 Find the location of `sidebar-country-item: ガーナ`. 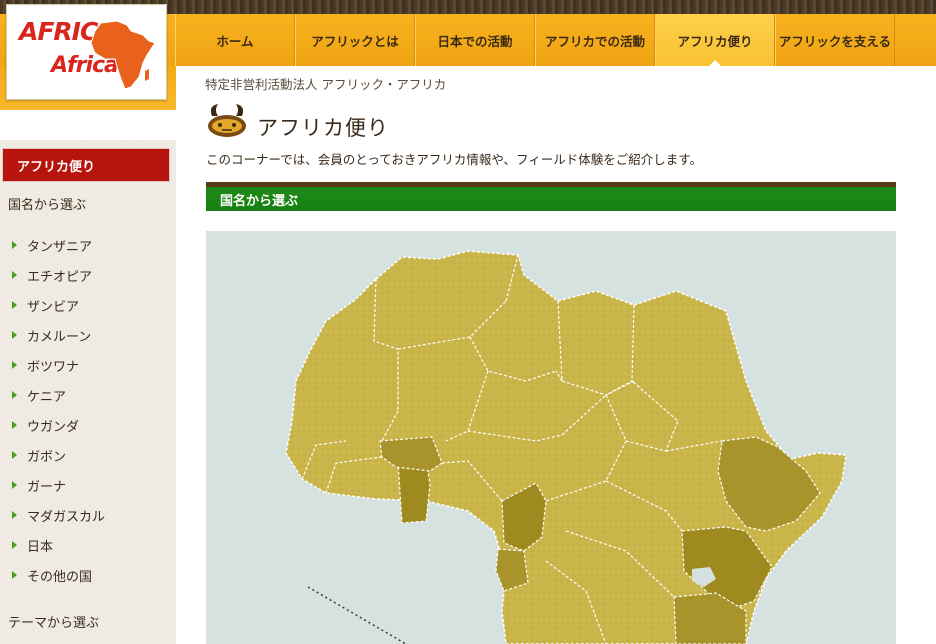

sidebar-country-item: ガーナ is located at coordinates (92, 485).